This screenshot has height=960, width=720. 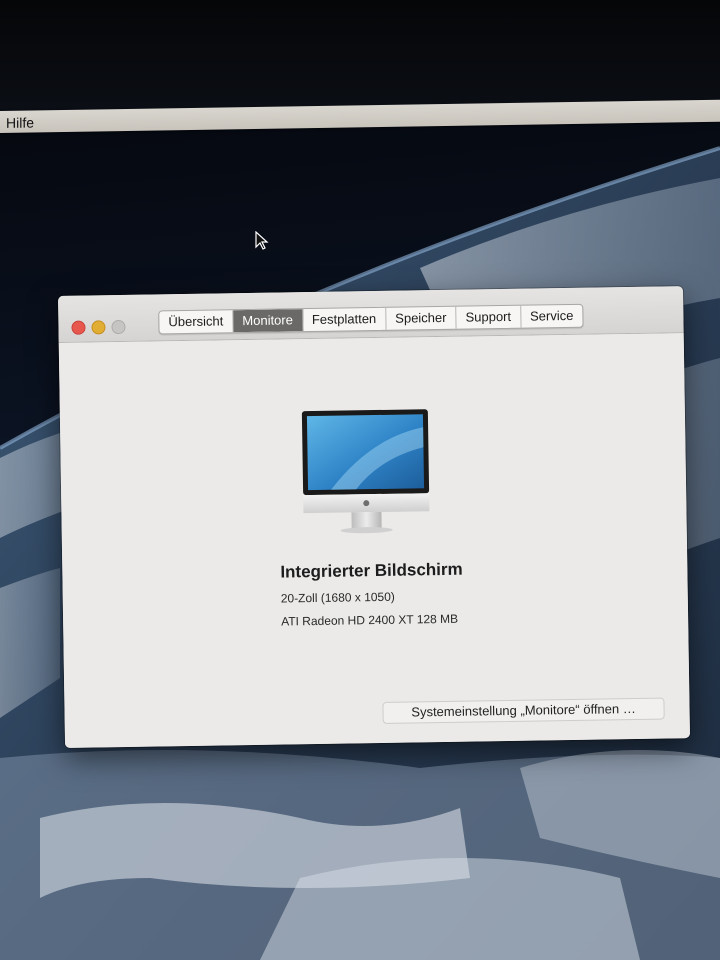 What do you see at coordinates (371, 570) in the screenshot?
I see `display-name: Integrierter Bildschirm` at bounding box center [371, 570].